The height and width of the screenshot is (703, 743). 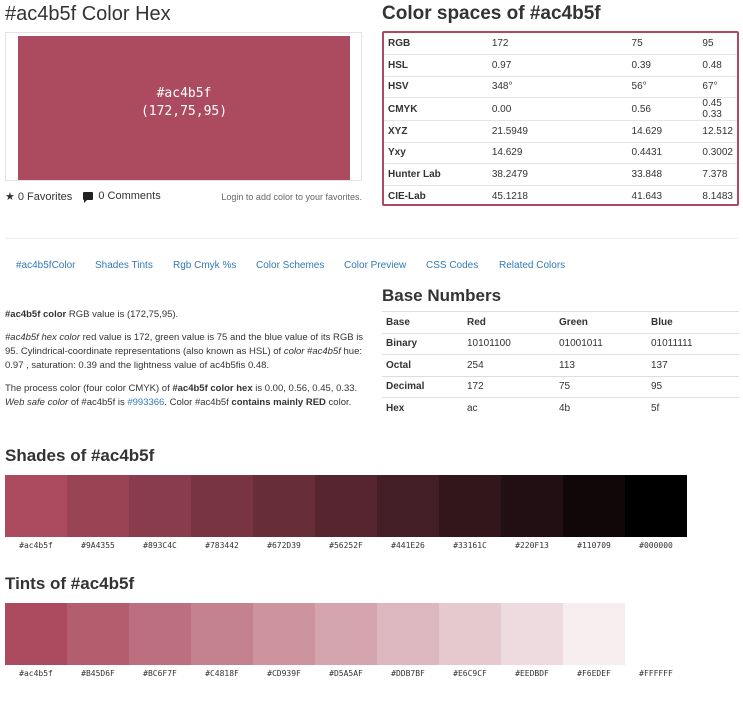 I want to click on tints-title: Tints of #ac4b5f, so click(x=70, y=583).